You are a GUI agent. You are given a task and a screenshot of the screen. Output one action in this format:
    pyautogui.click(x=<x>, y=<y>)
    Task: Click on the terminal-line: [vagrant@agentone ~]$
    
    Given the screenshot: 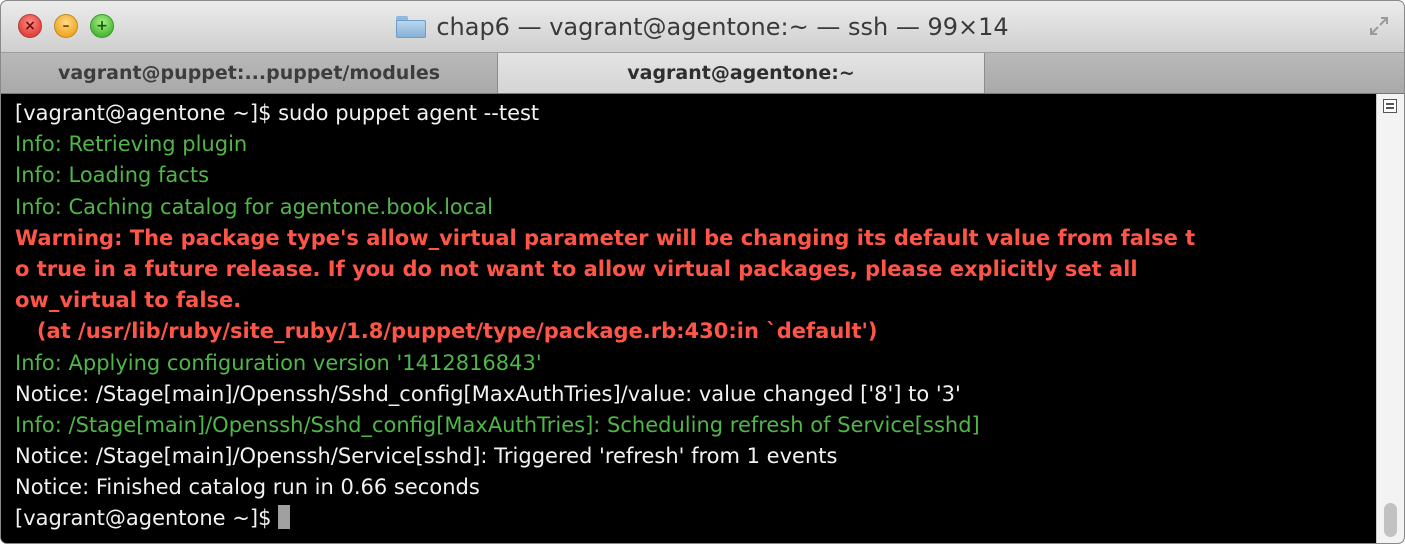 What is the action you would take?
    pyautogui.click(x=695, y=518)
    